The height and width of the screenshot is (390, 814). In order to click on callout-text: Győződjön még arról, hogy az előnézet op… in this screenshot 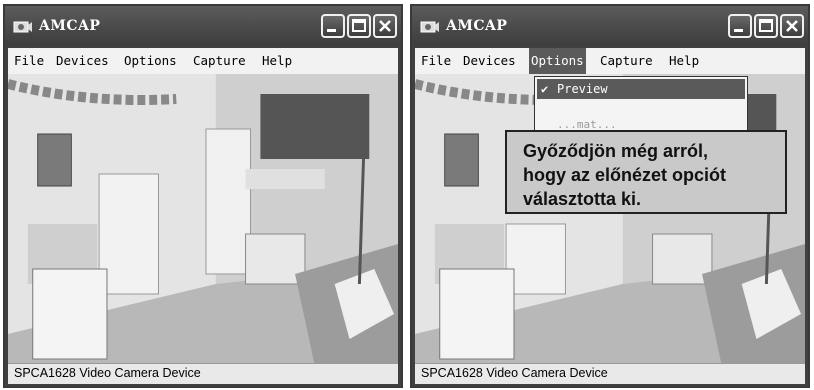, I will do `click(625, 175)`.